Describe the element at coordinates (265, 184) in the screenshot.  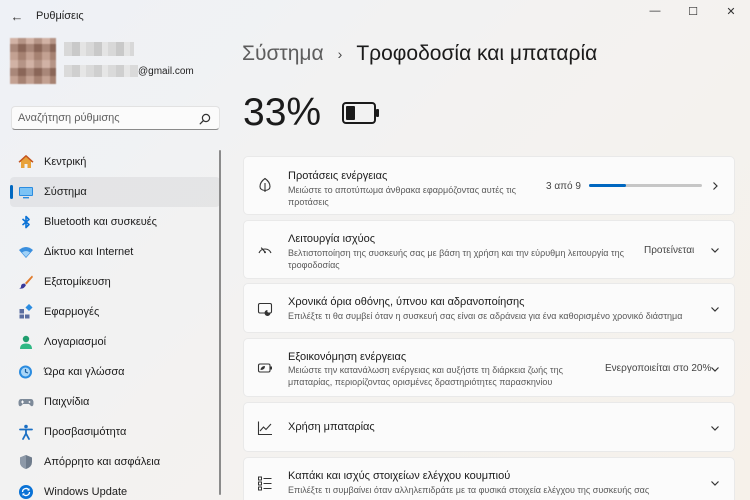
I see `leaf-icon` at that location.